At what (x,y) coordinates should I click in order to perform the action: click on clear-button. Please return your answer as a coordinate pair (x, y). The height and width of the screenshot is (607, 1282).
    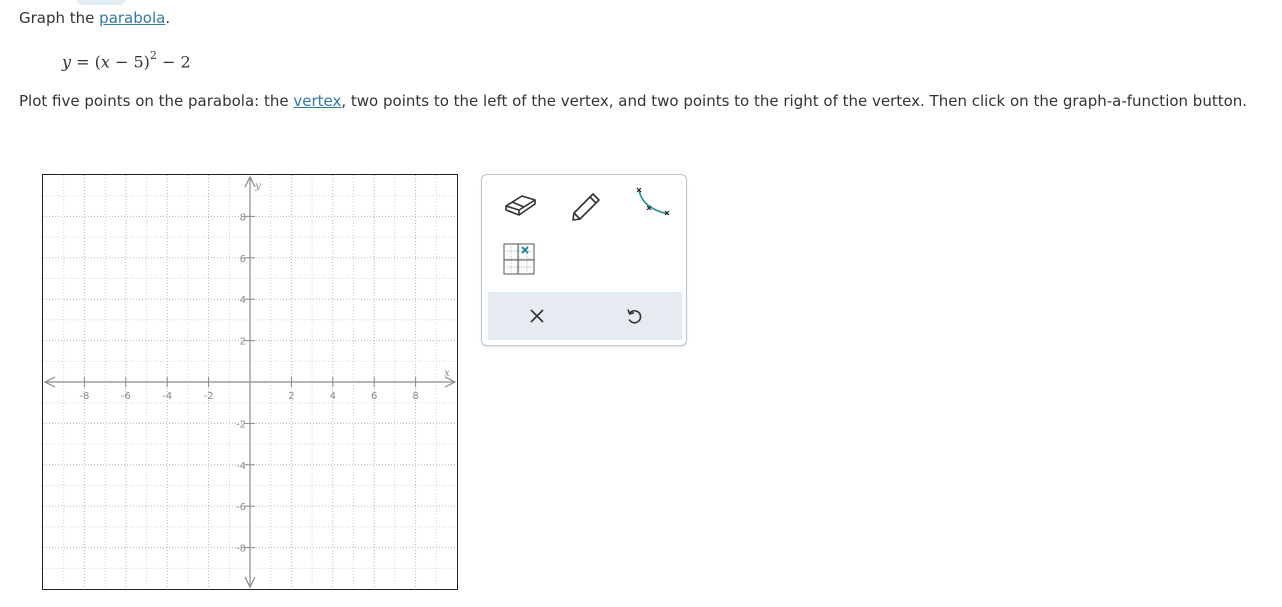
    Looking at the image, I should click on (536, 316).